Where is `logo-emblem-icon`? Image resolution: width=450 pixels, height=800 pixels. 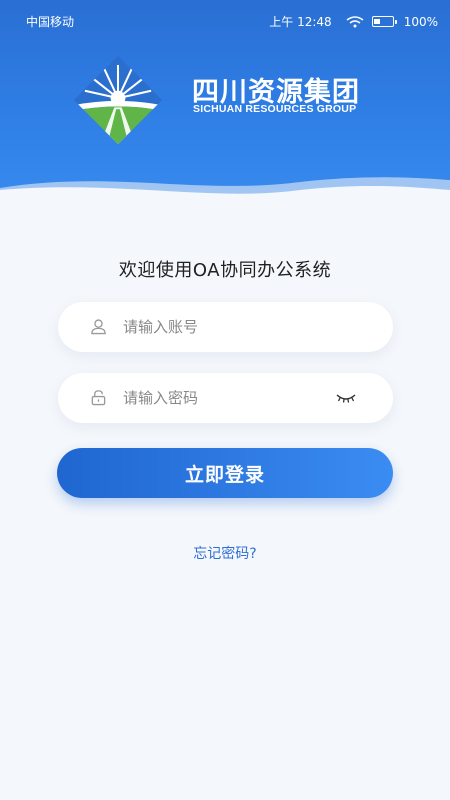
logo-emblem-icon is located at coordinates (118, 100).